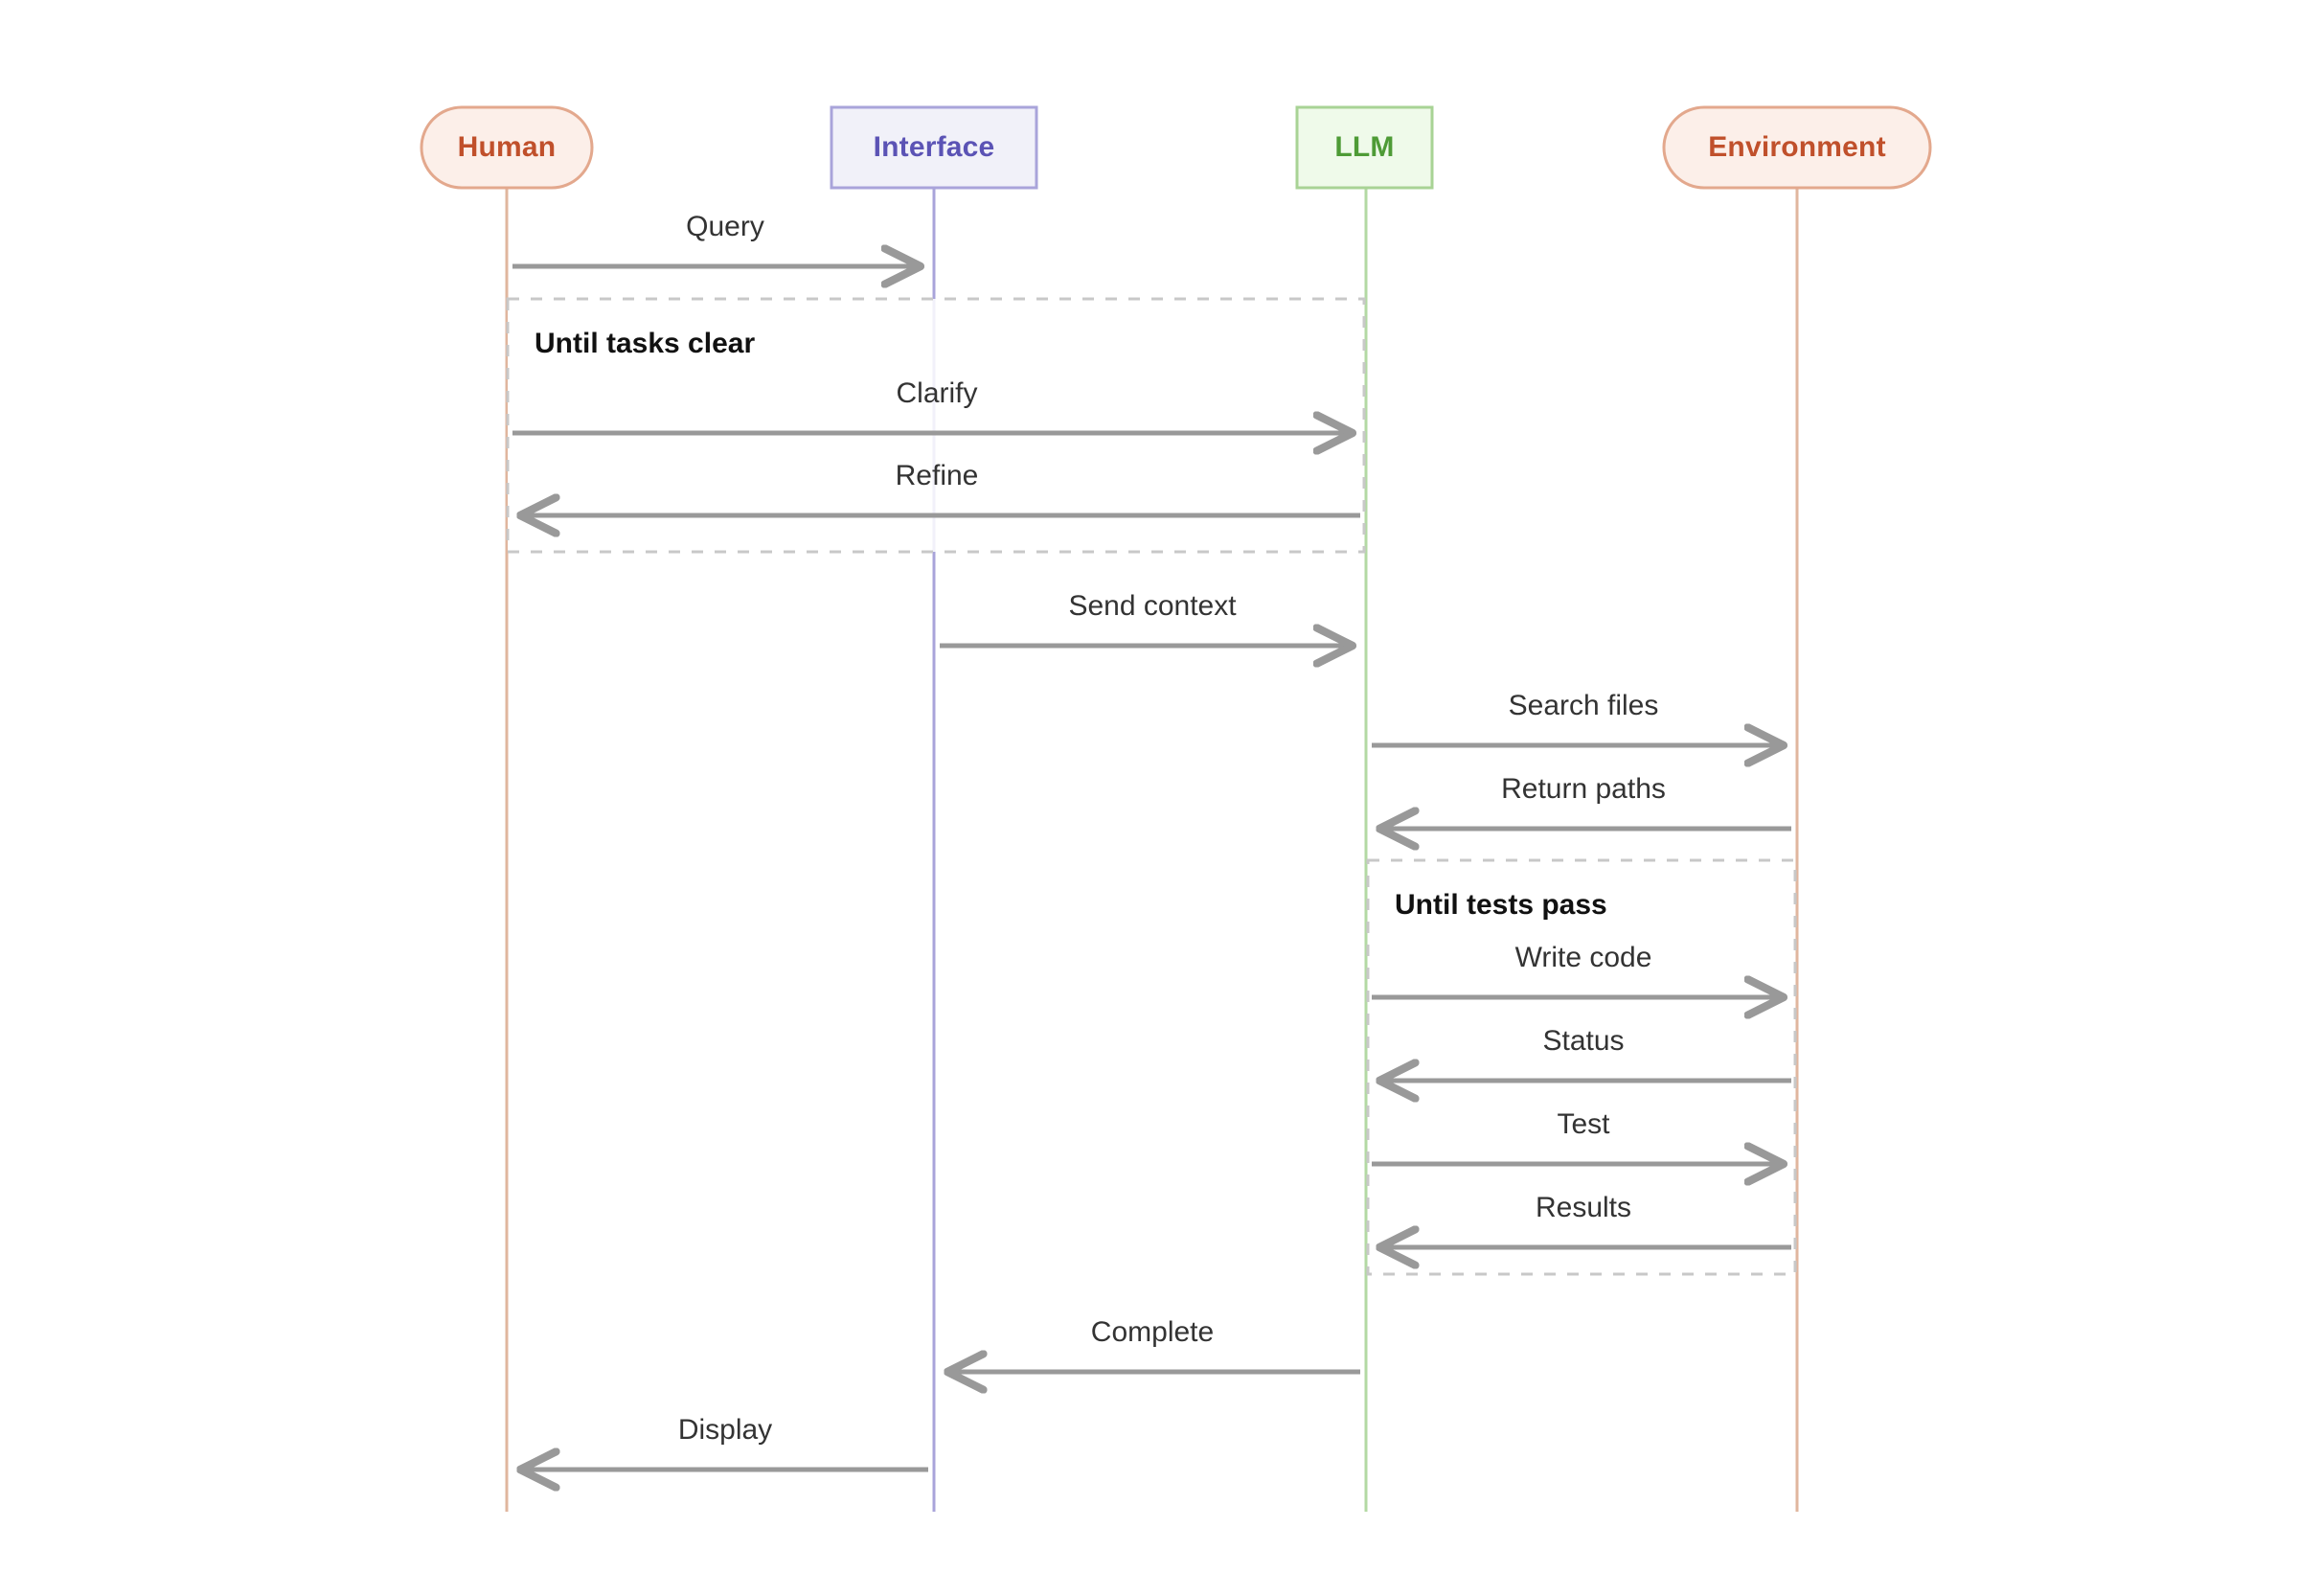 This screenshot has width=2299, height=1596. Describe the element at coordinates (1583, 957) in the screenshot. I see `message-label: Write code` at that location.